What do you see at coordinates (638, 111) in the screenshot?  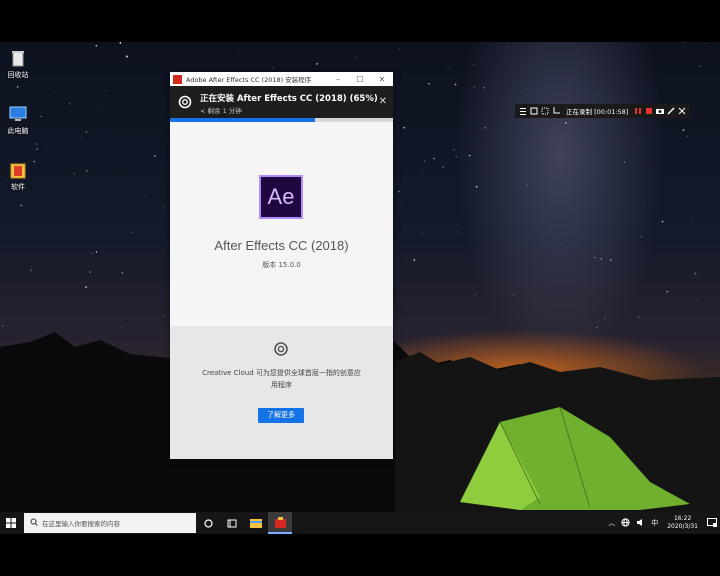 I see `pause-icon` at bounding box center [638, 111].